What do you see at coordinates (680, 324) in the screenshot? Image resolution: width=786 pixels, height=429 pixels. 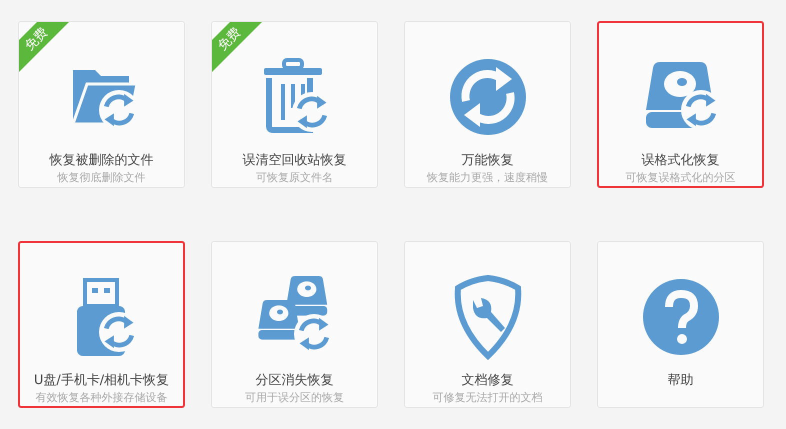 I see `recovery-option-card: 帮助` at bounding box center [680, 324].